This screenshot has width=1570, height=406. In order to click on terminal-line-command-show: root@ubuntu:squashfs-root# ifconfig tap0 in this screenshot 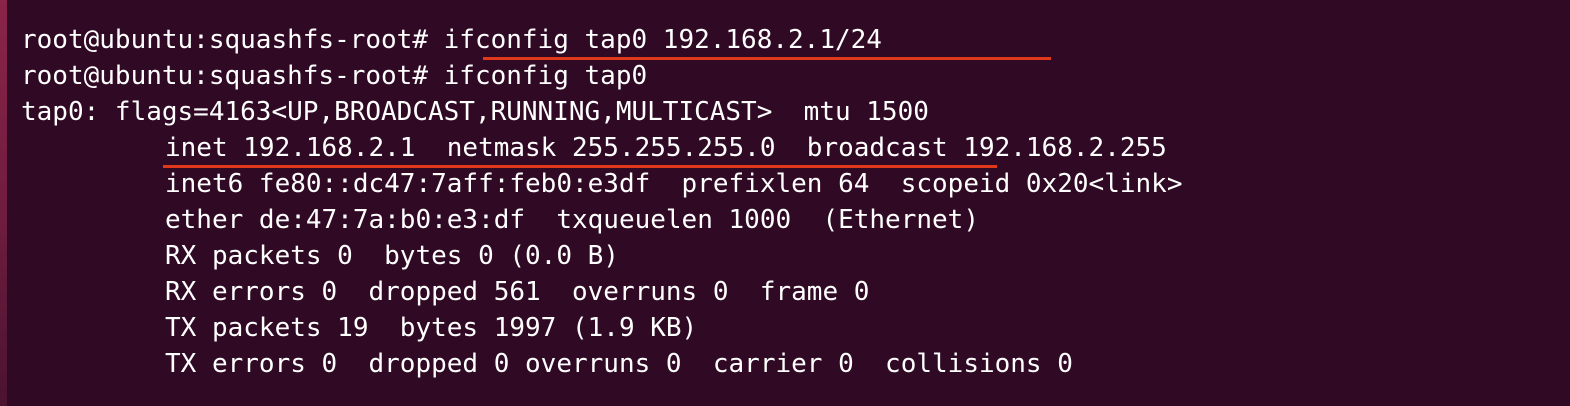, I will do `click(334, 76)`.